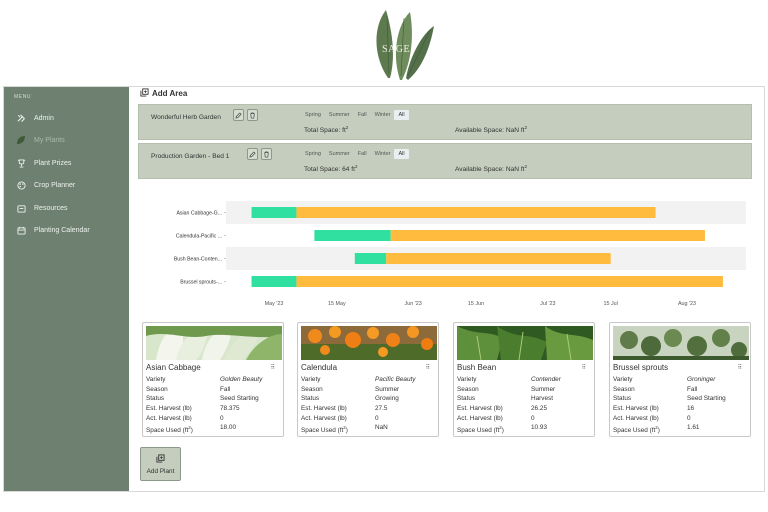  Describe the element at coordinates (41, 208) in the screenshot. I see `sidebar-item-resources: Resources` at that location.